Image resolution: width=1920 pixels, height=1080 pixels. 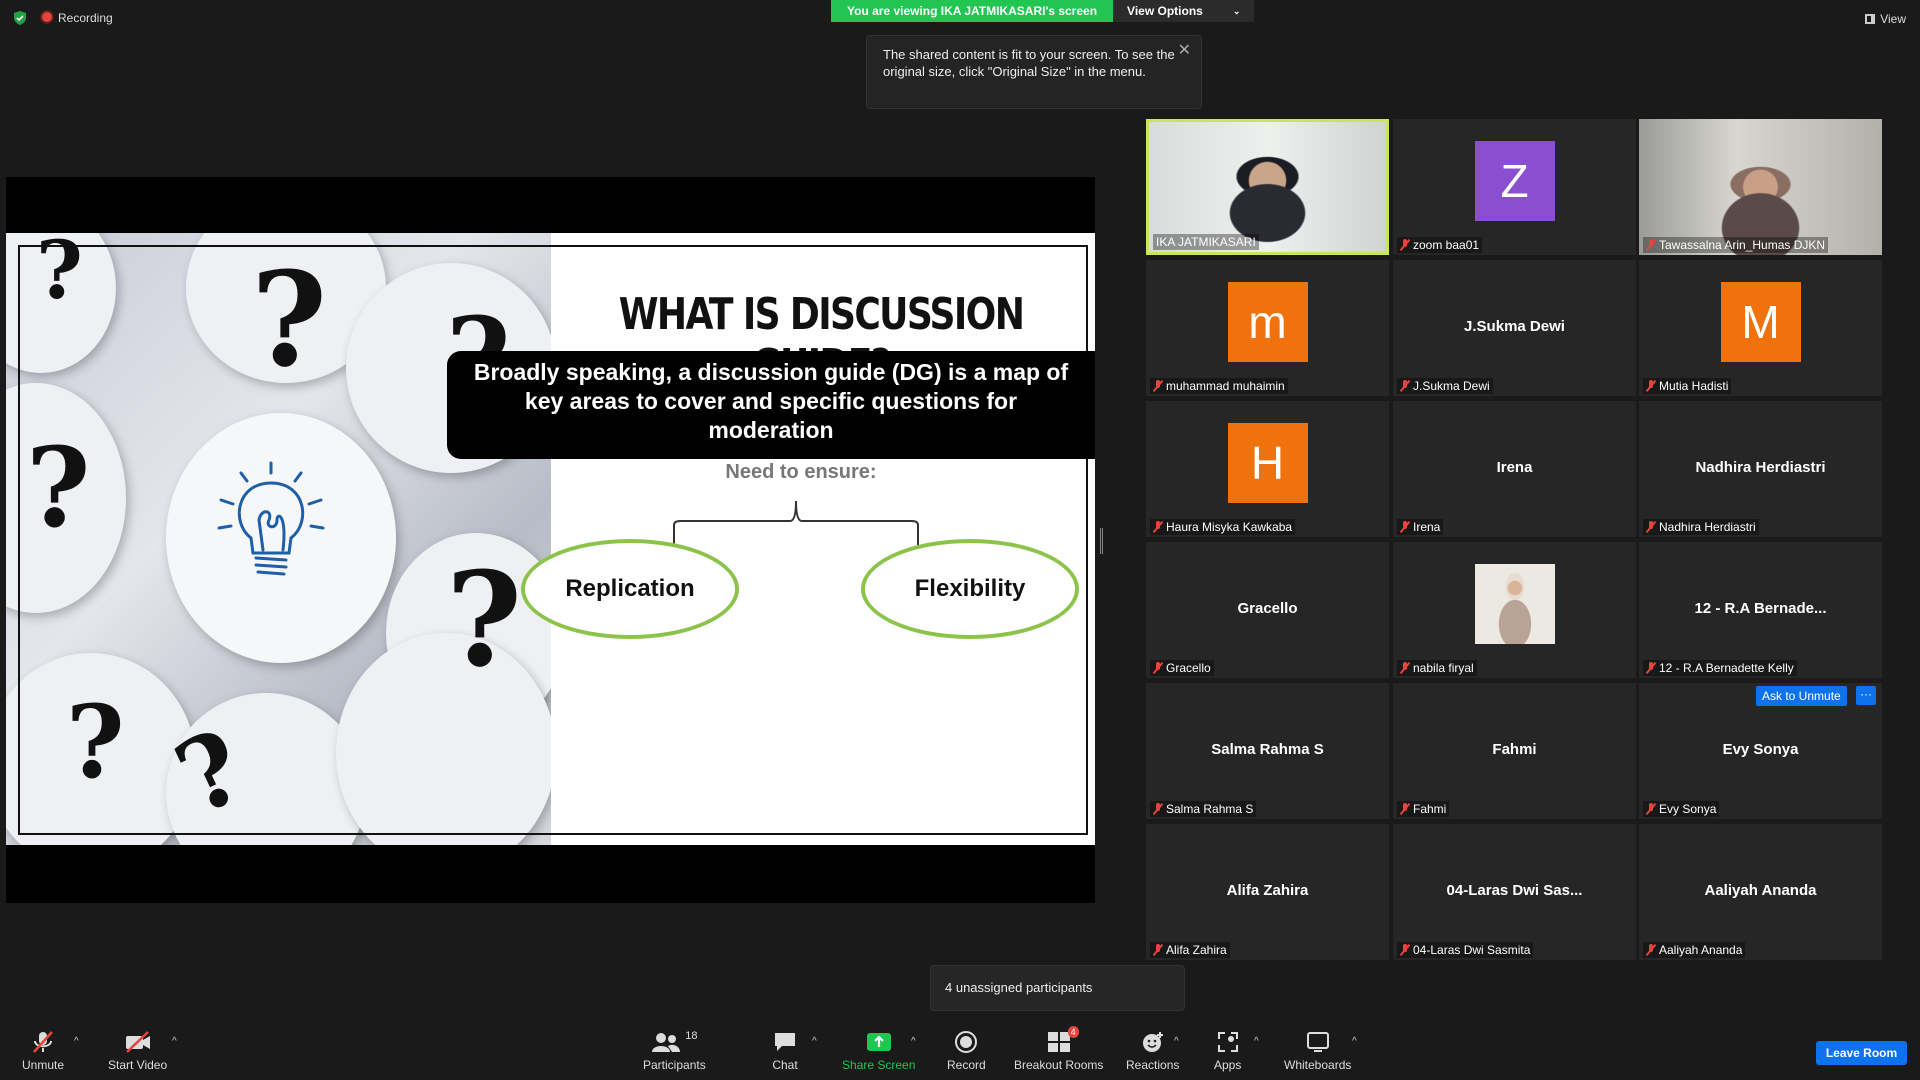 What do you see at coordinates (1101, 541) in the screenshot?
I see `resize-handle` at bounding box center [1101, 541].